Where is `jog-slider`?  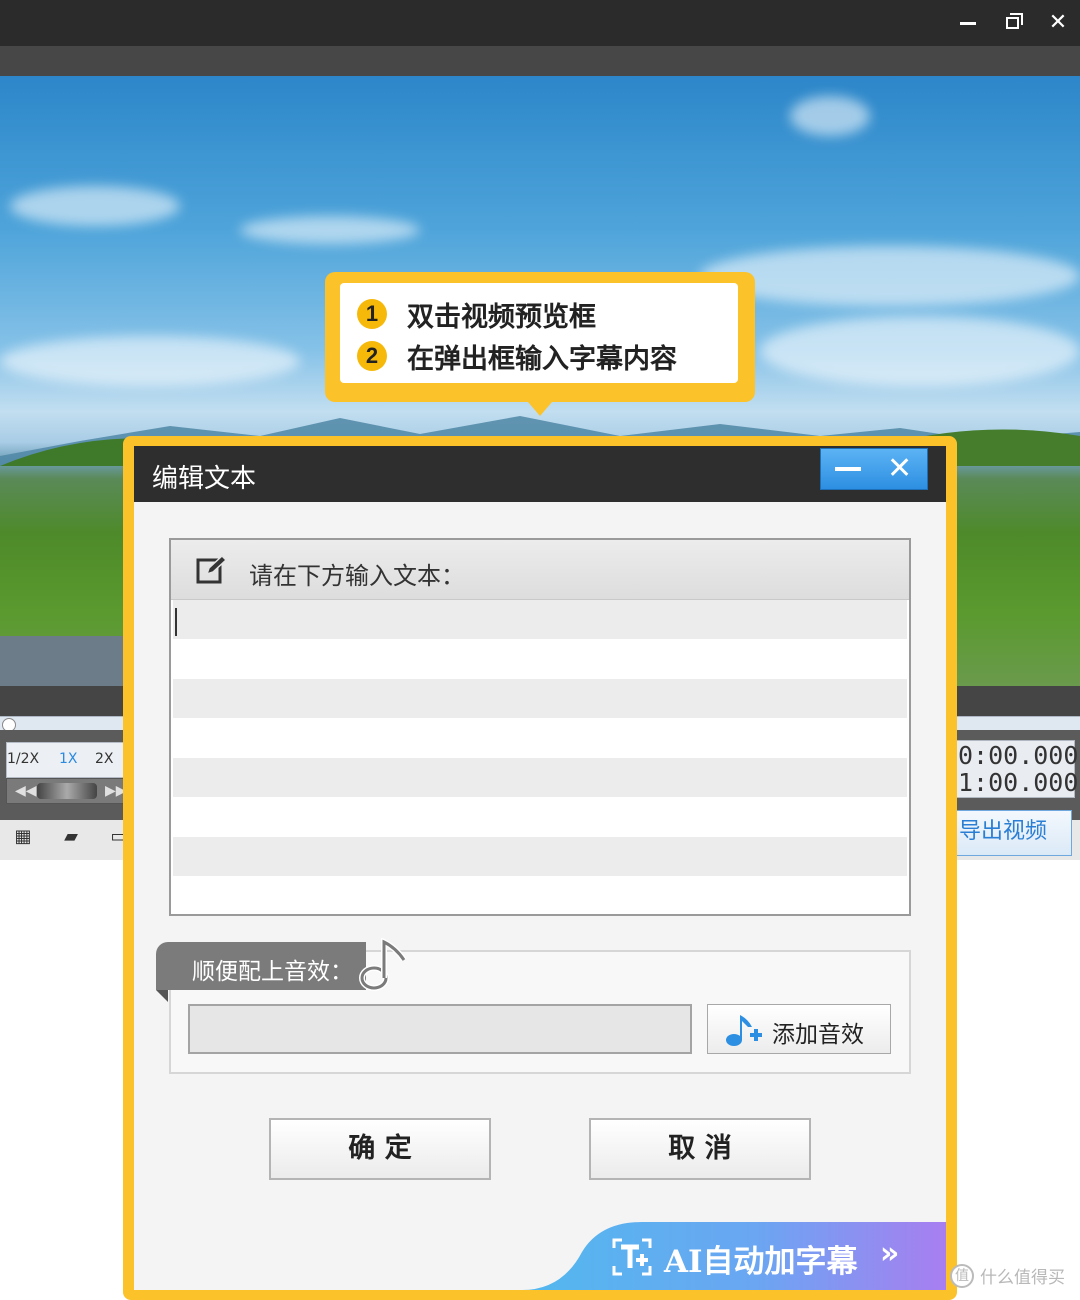 jog-slider is located at coordinates (67, 791).